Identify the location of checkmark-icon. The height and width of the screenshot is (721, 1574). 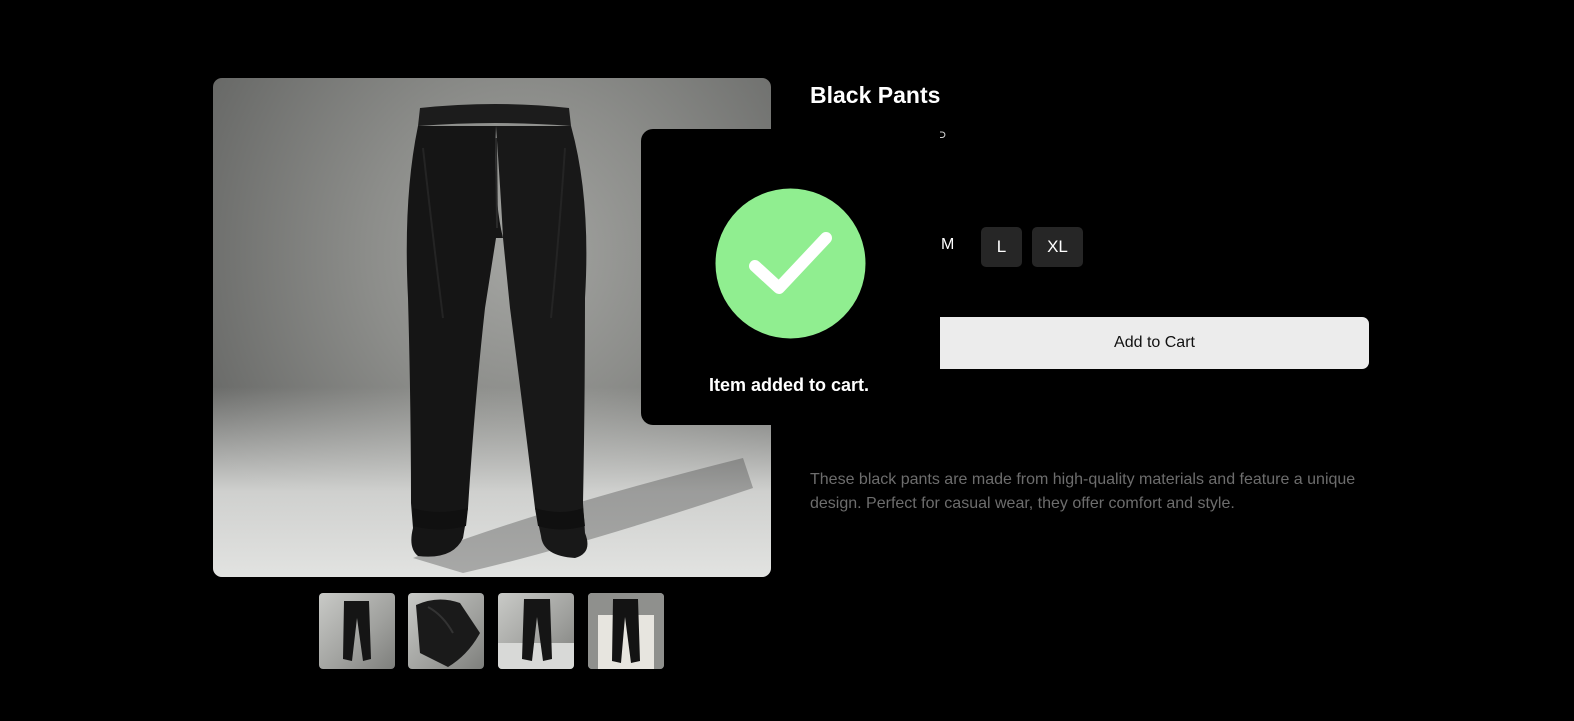
(790, 263).